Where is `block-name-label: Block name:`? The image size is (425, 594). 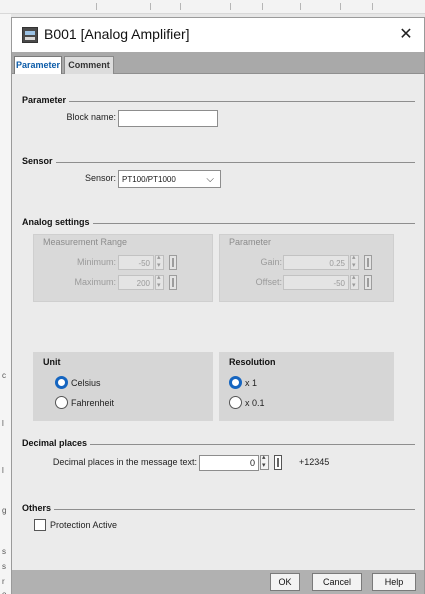 block-name-label: Block name: is located at coordinates (91, 117).